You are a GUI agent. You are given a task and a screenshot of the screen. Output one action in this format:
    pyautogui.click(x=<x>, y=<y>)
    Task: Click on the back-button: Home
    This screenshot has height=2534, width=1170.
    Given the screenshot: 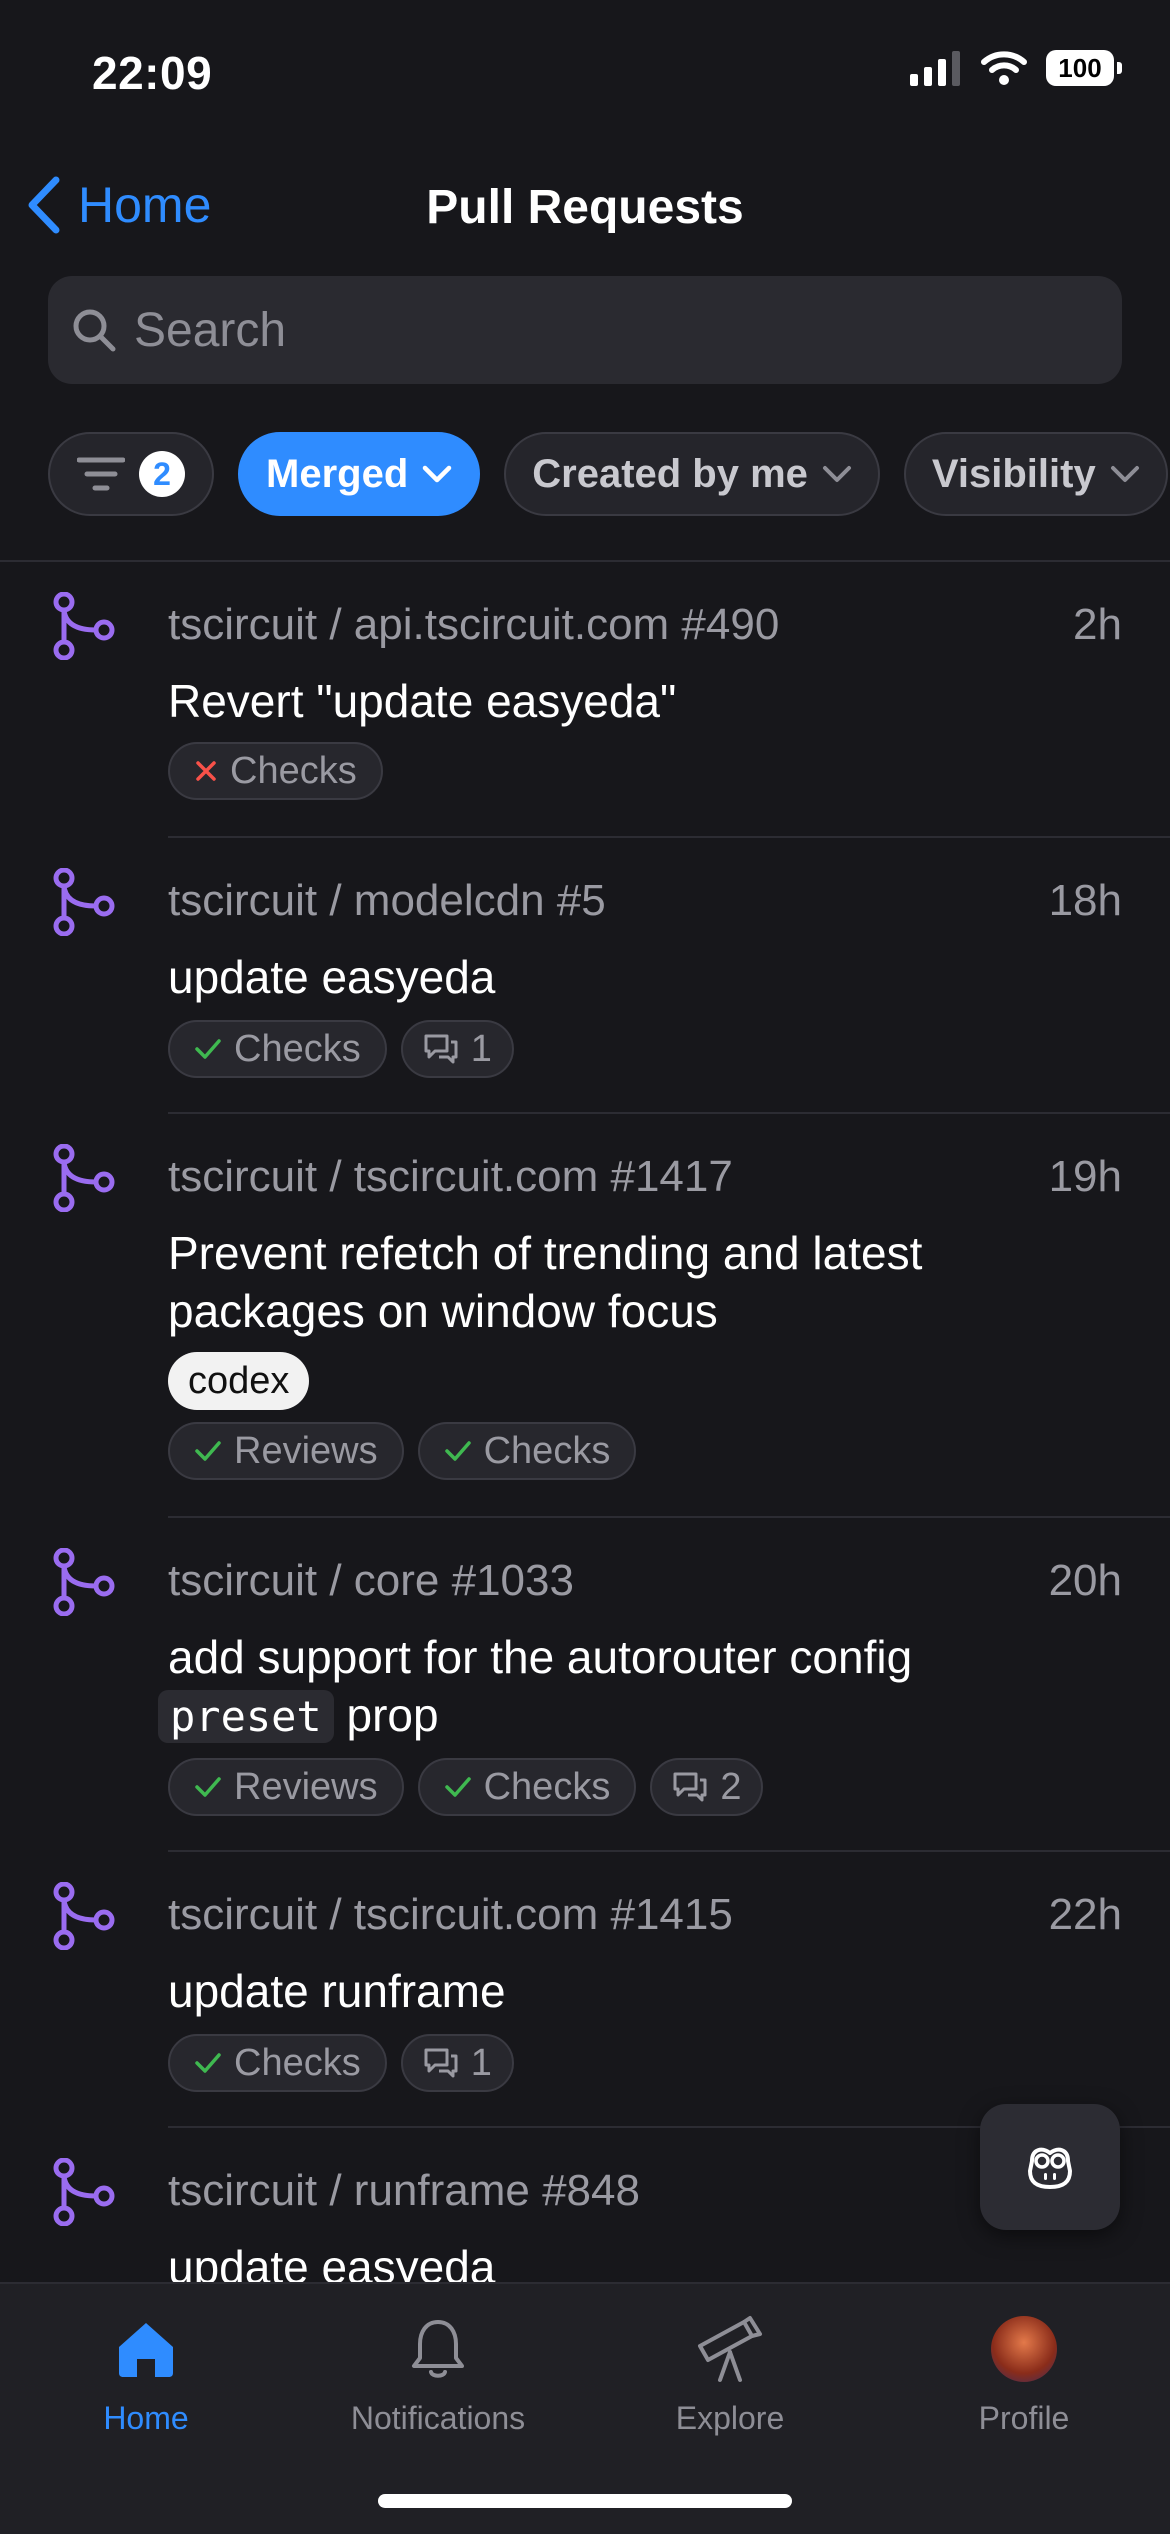 What is the action you would take?
    pyautogui.click(x=118, y=205)
    